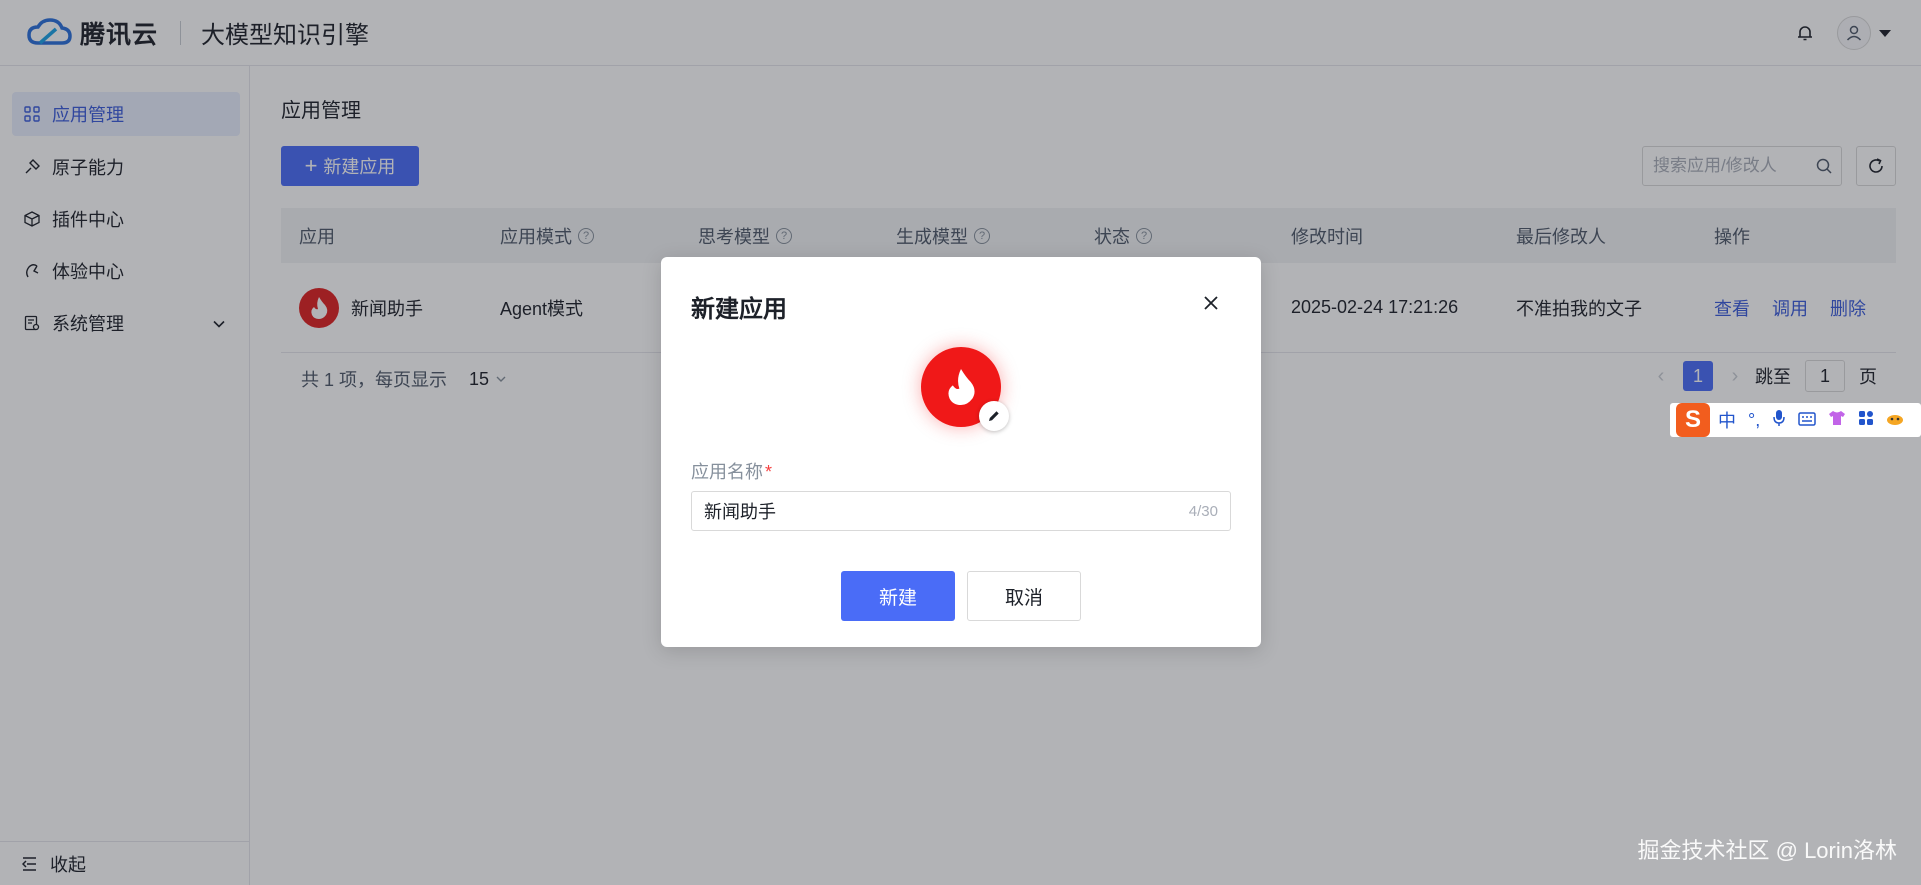 The height and width of the screenshot is (885, 1921). What do you see at coordinates (739, 309) in the screenshot?
I see `modal-title: 新建应用` at bounding box center [739, 309].